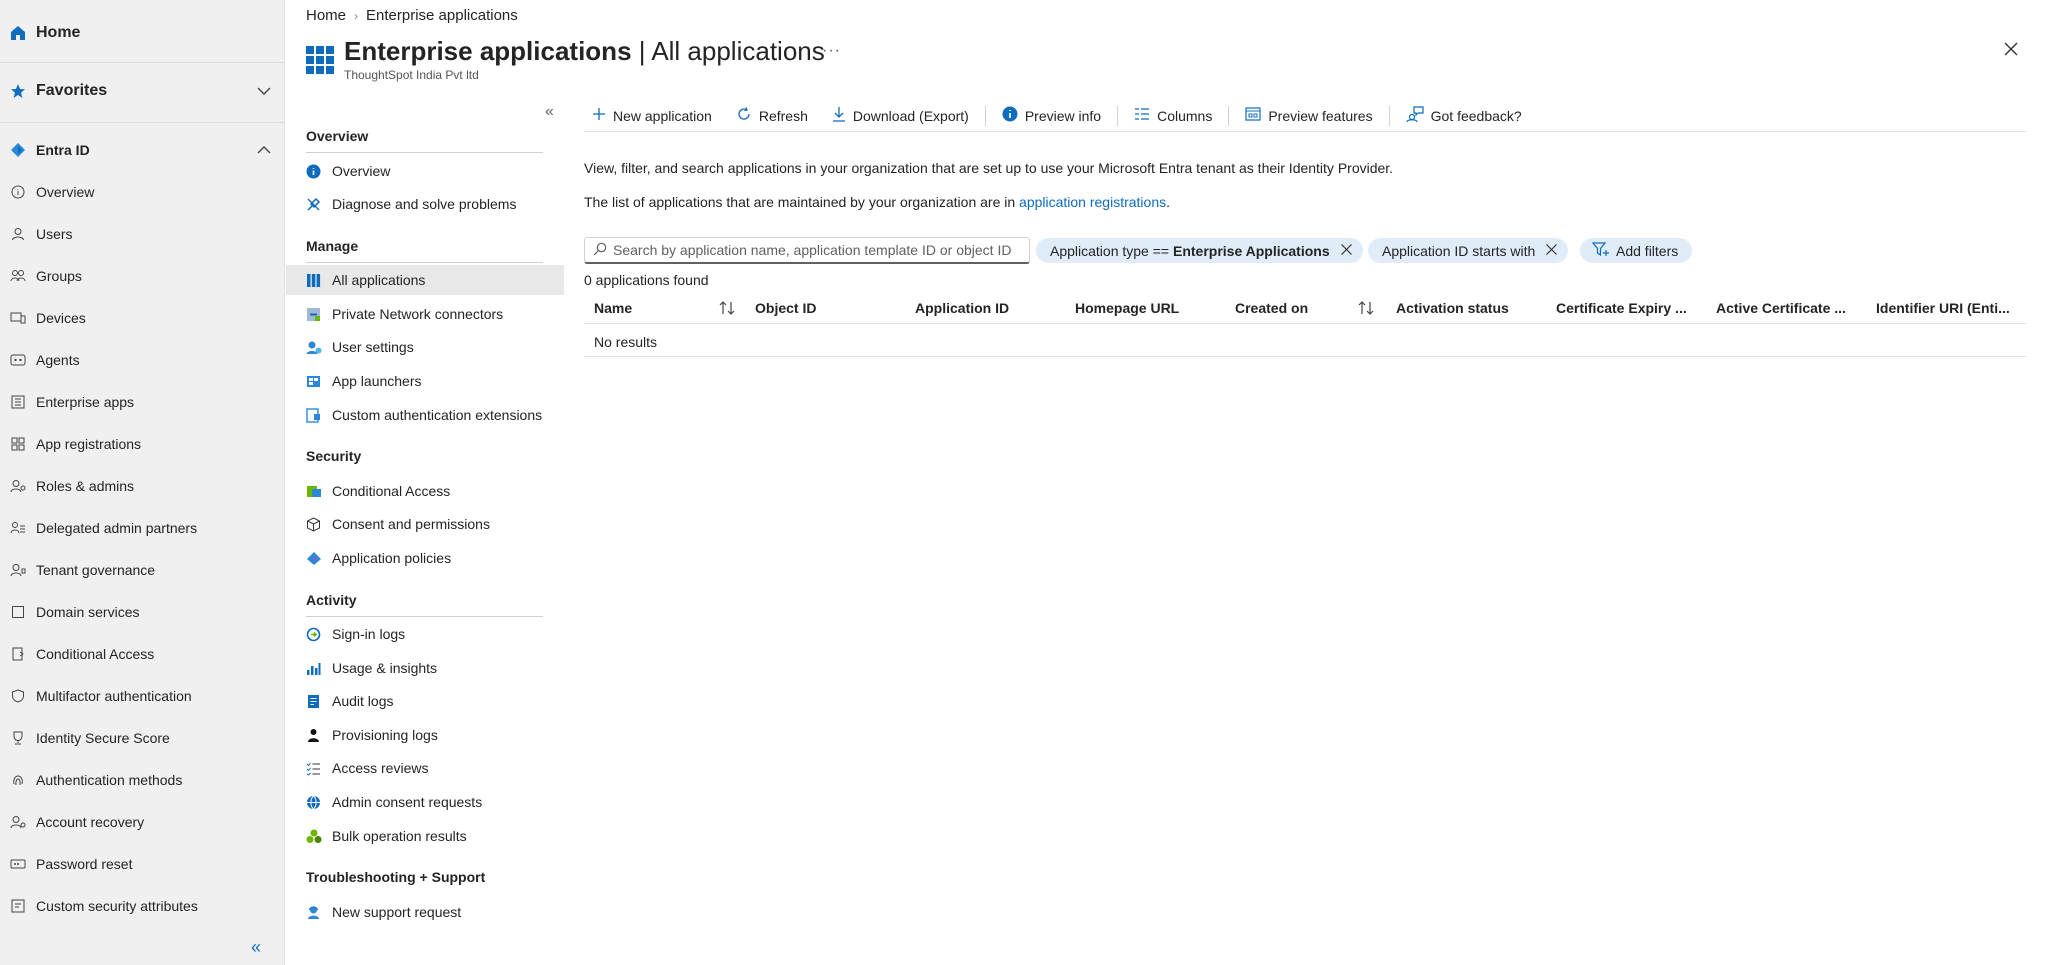 This screenshot has width=2046, height=965. What do you see at coordinates (425, 347) in the screenshot?
I see `menu-item-user-settings: User settings` at bounding box center [425, 347].